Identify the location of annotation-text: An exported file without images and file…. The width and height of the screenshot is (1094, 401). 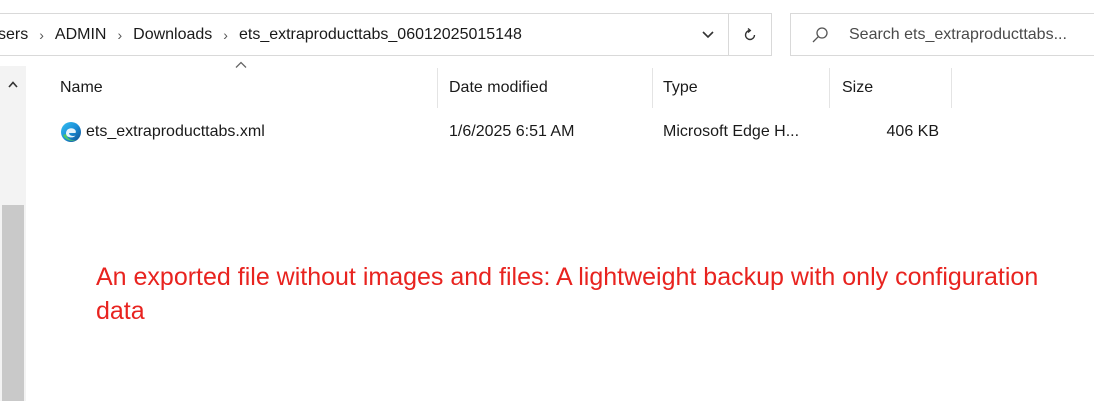
(567, 294).